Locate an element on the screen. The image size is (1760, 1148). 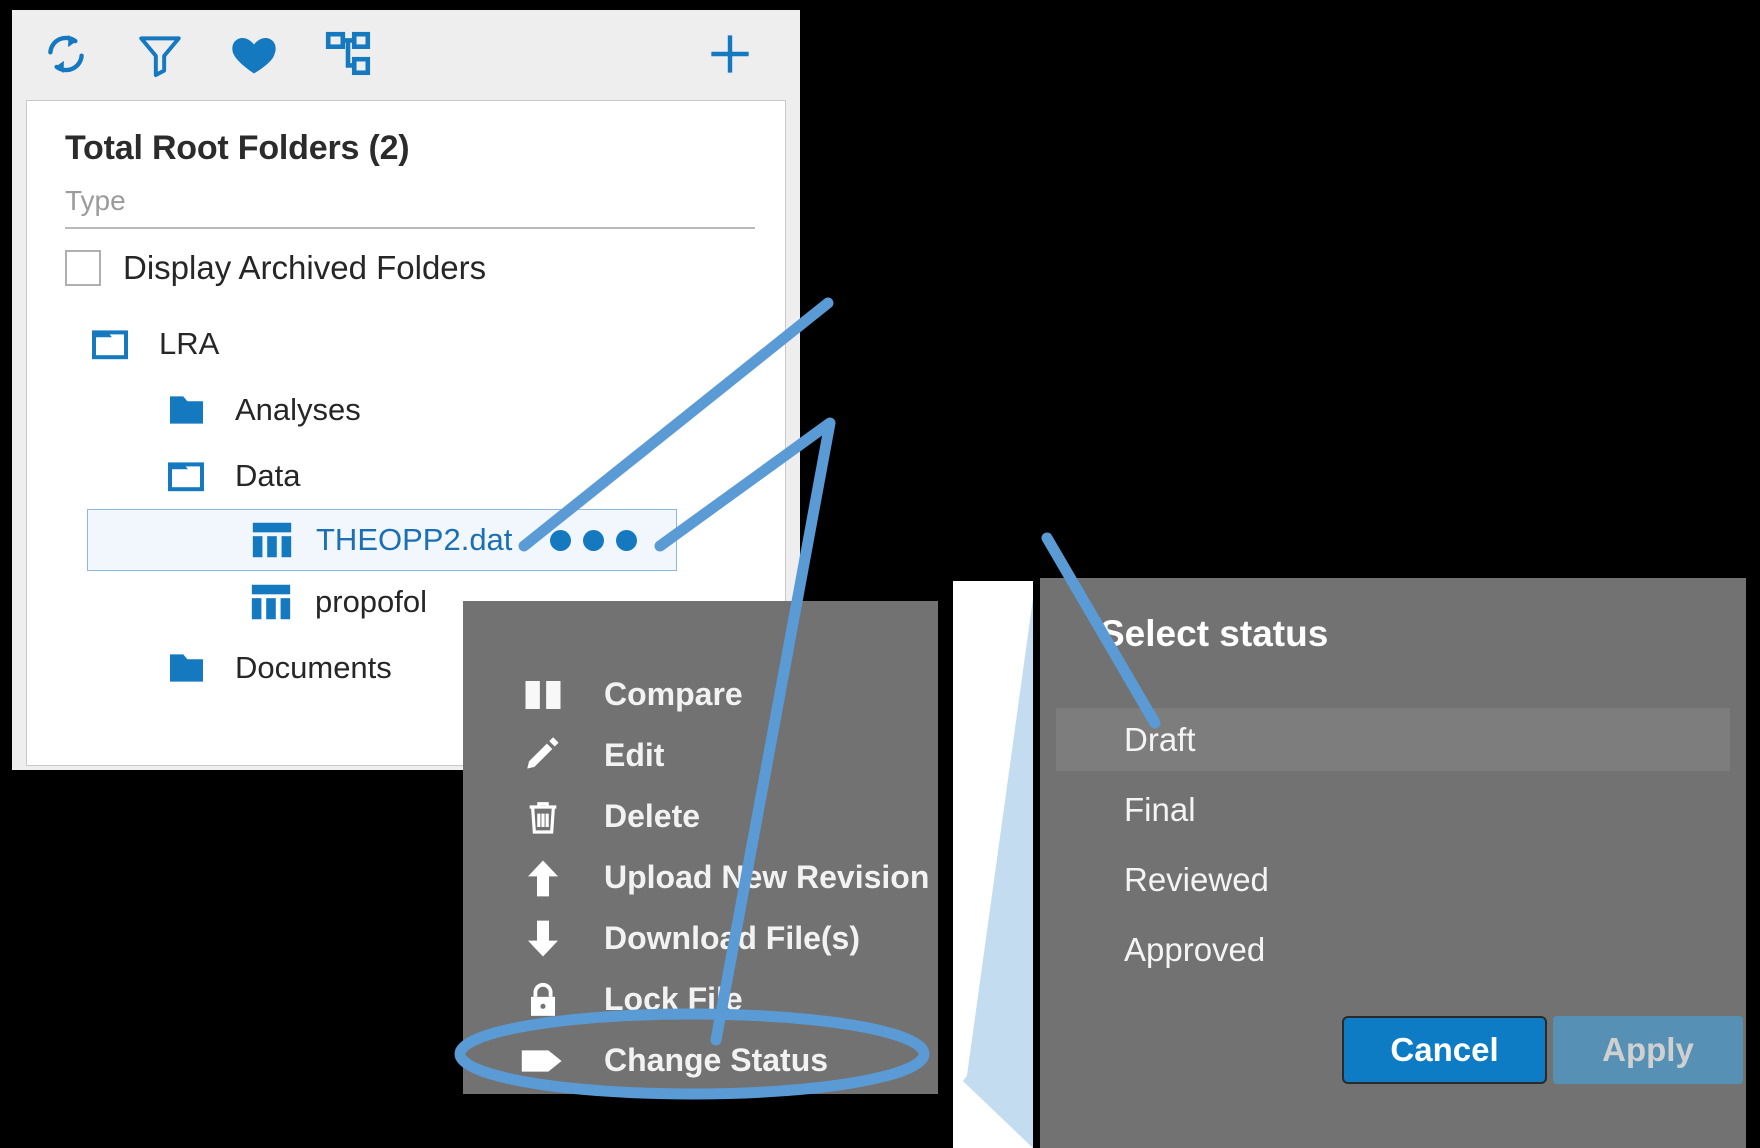
display-archived-folders-label: Display Archived Folders is located at coordinates (305, 267).